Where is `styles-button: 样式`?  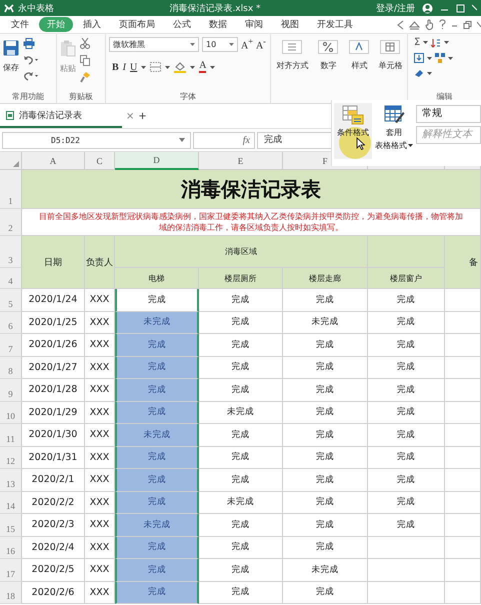 styles-button: 样式 is located at coordinates (359, 54).